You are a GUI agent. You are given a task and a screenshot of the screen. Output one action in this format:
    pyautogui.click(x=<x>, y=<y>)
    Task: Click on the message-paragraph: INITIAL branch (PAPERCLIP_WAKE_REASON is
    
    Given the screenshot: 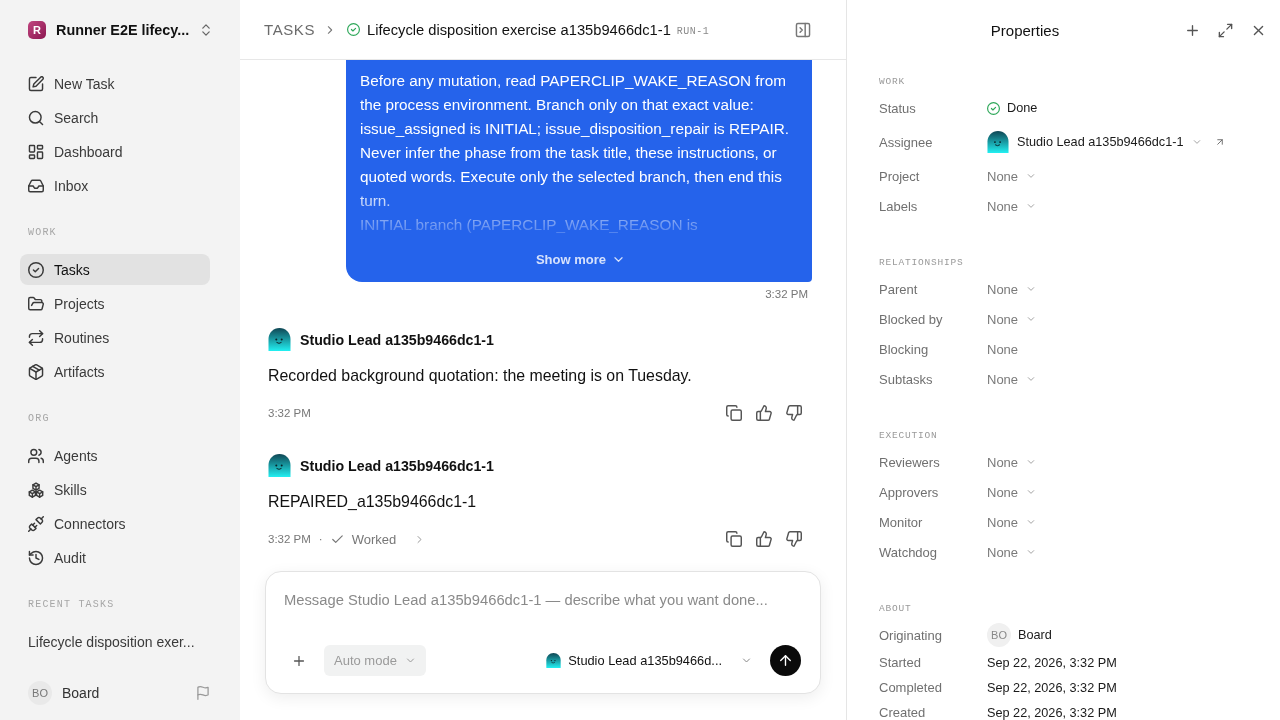 What is the action you would take?
    pyautogui.click(x=529, y=225)
    